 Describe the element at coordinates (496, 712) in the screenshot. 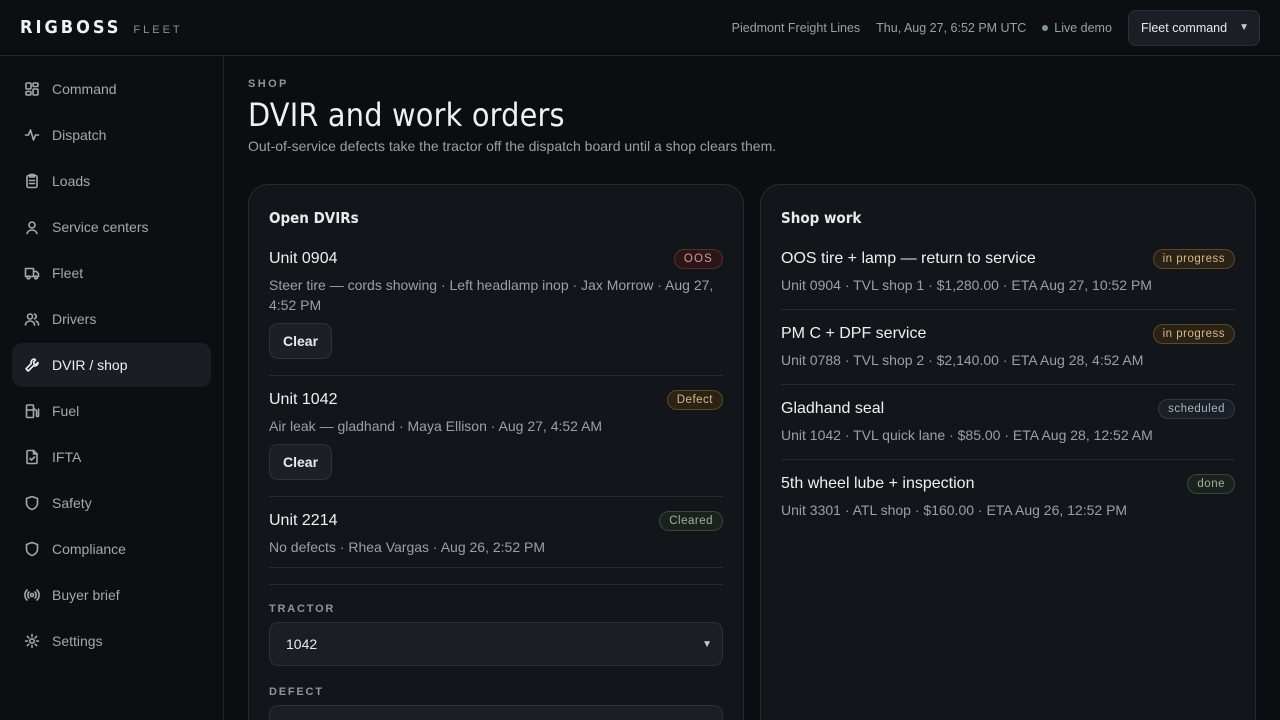

I see `defect-input` at that location.